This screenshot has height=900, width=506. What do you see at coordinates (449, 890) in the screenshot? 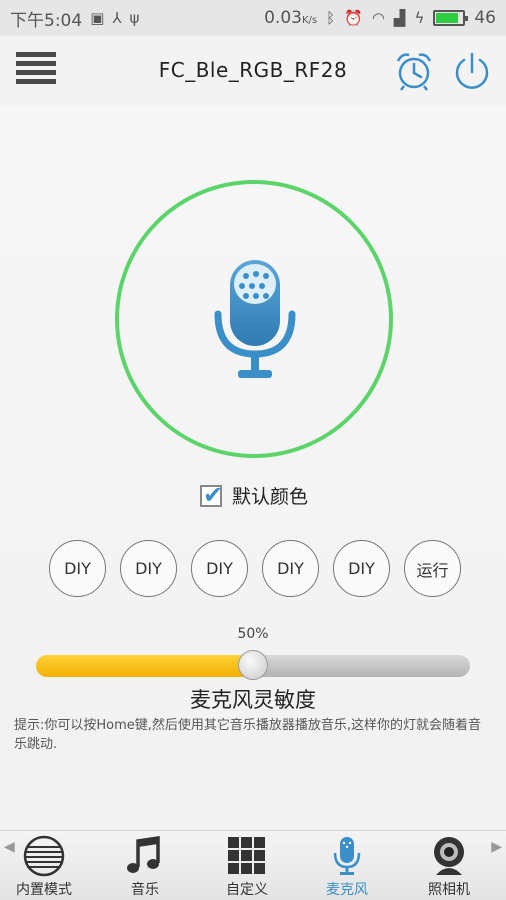
I see `nav-label-camera: 照相机` at bounding box center [449, 890].